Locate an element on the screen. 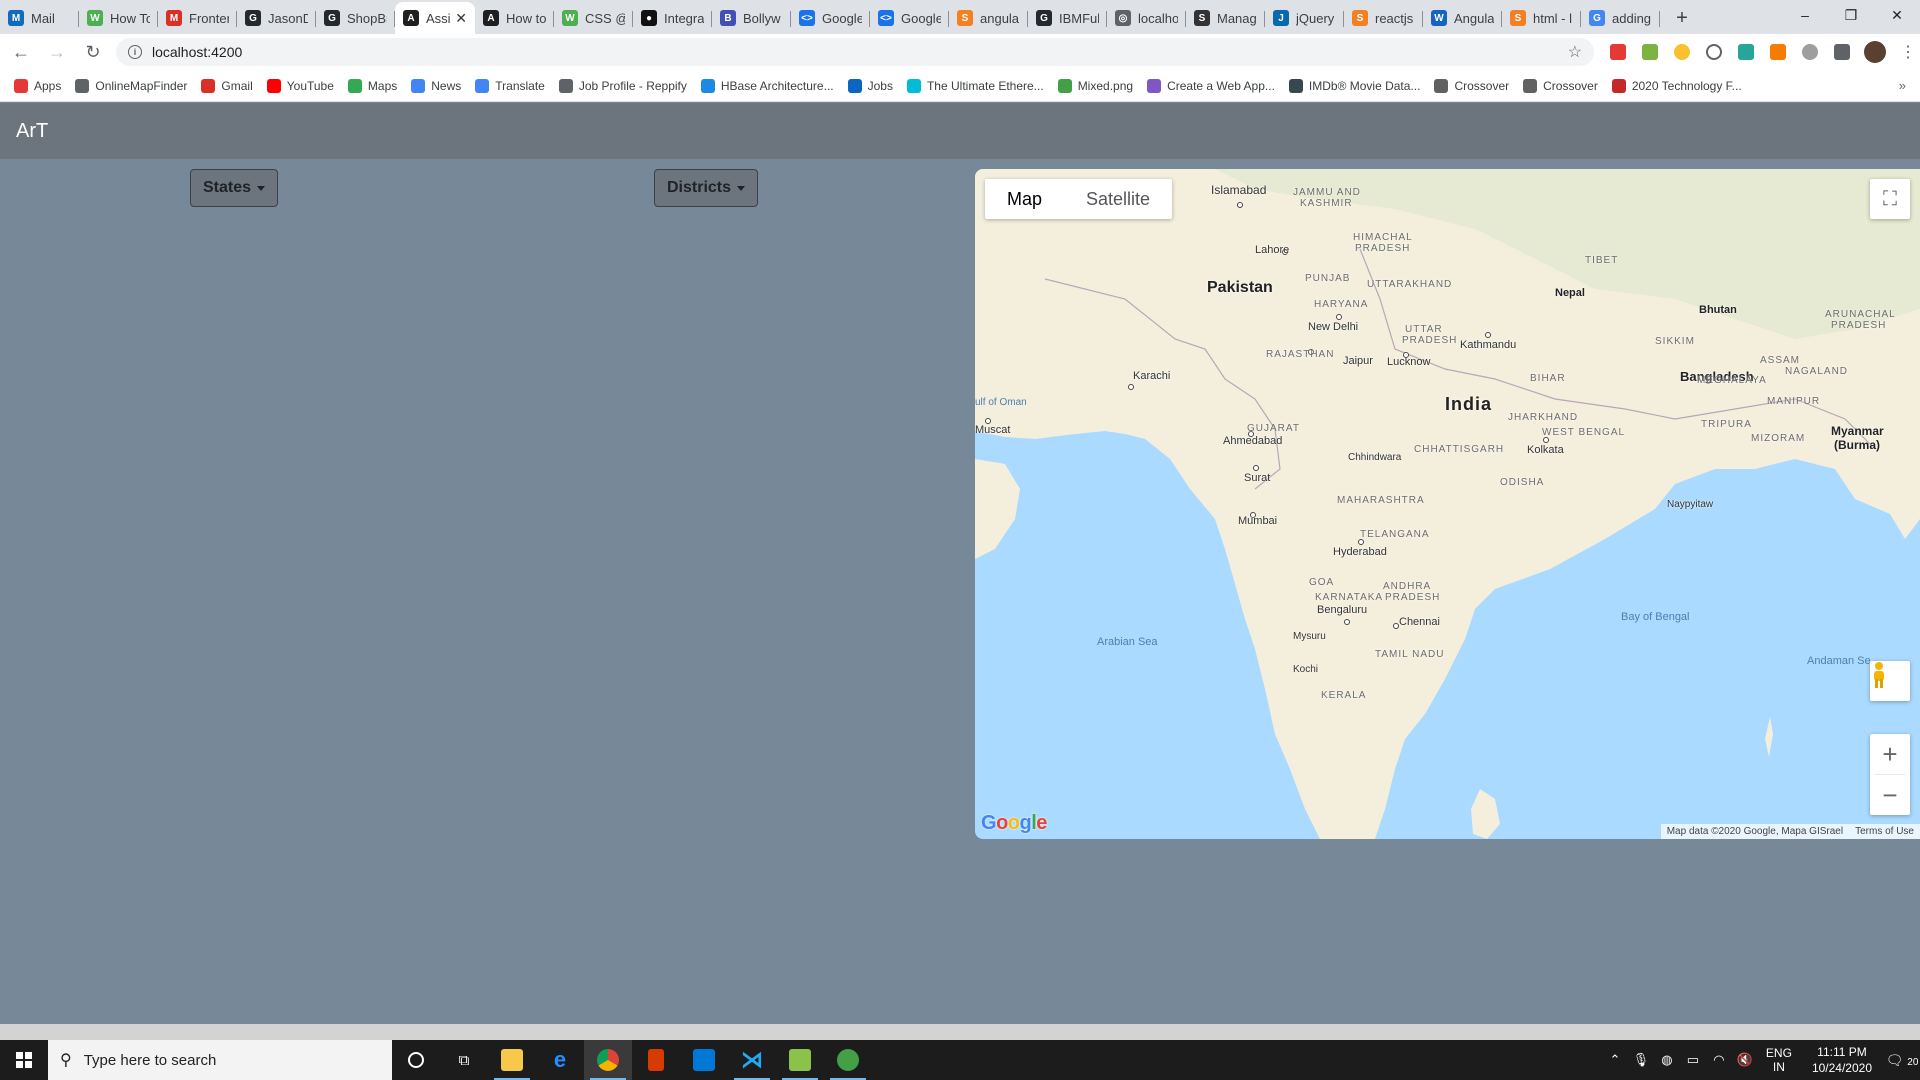  browser-tab: W Angula is located at coordinates (1462, 18).